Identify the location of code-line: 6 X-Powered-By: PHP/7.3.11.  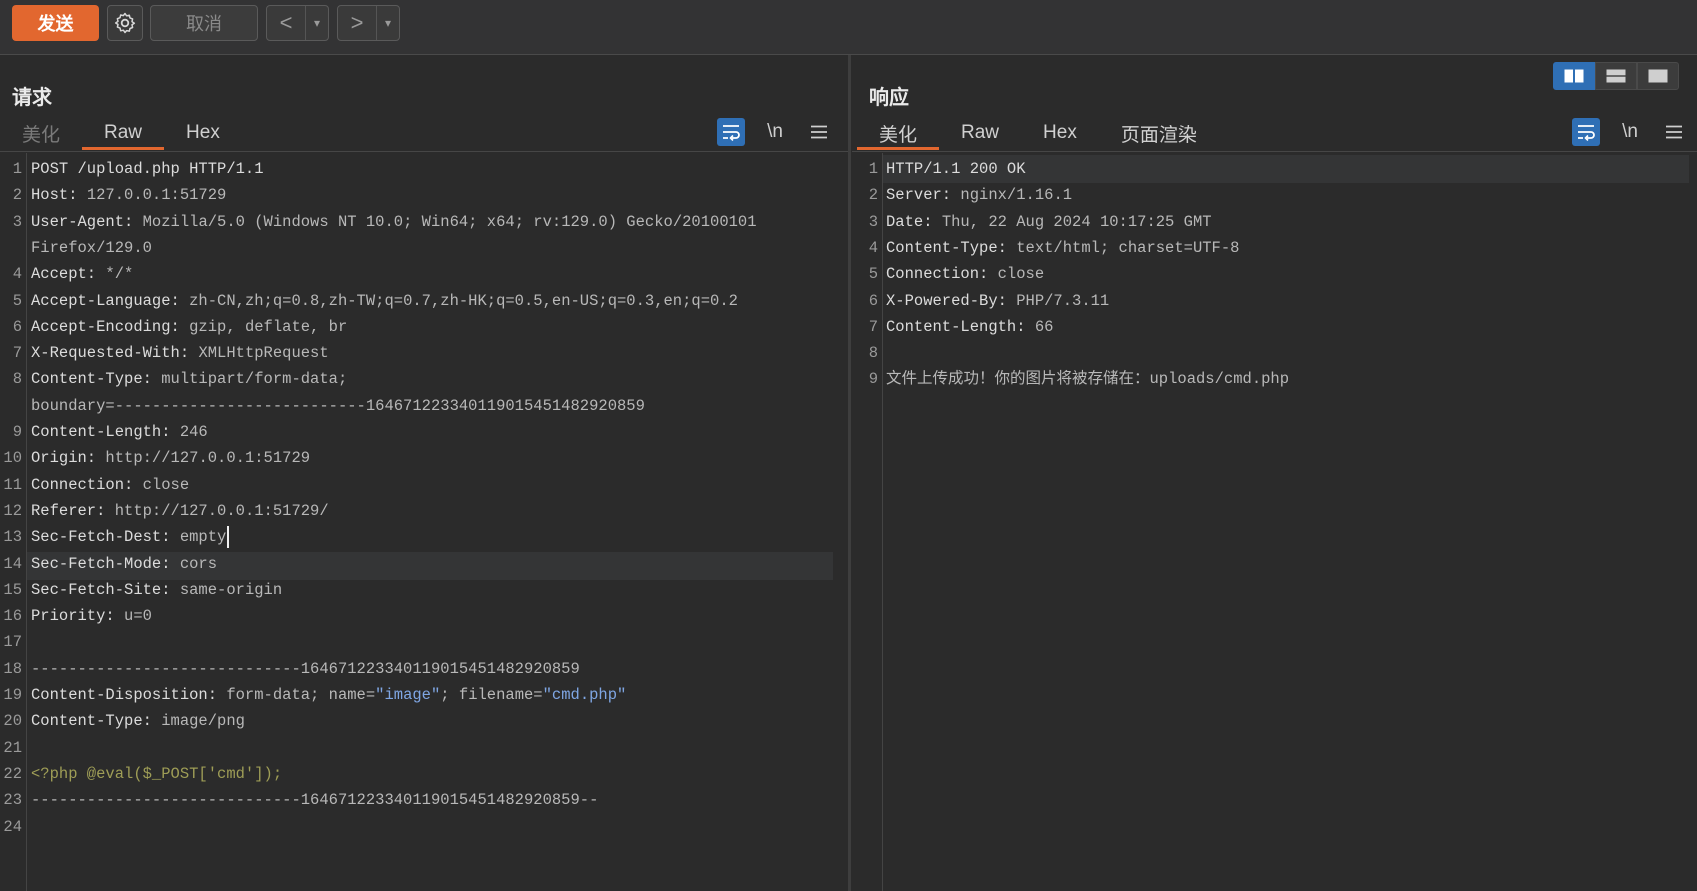
(1272, 301).